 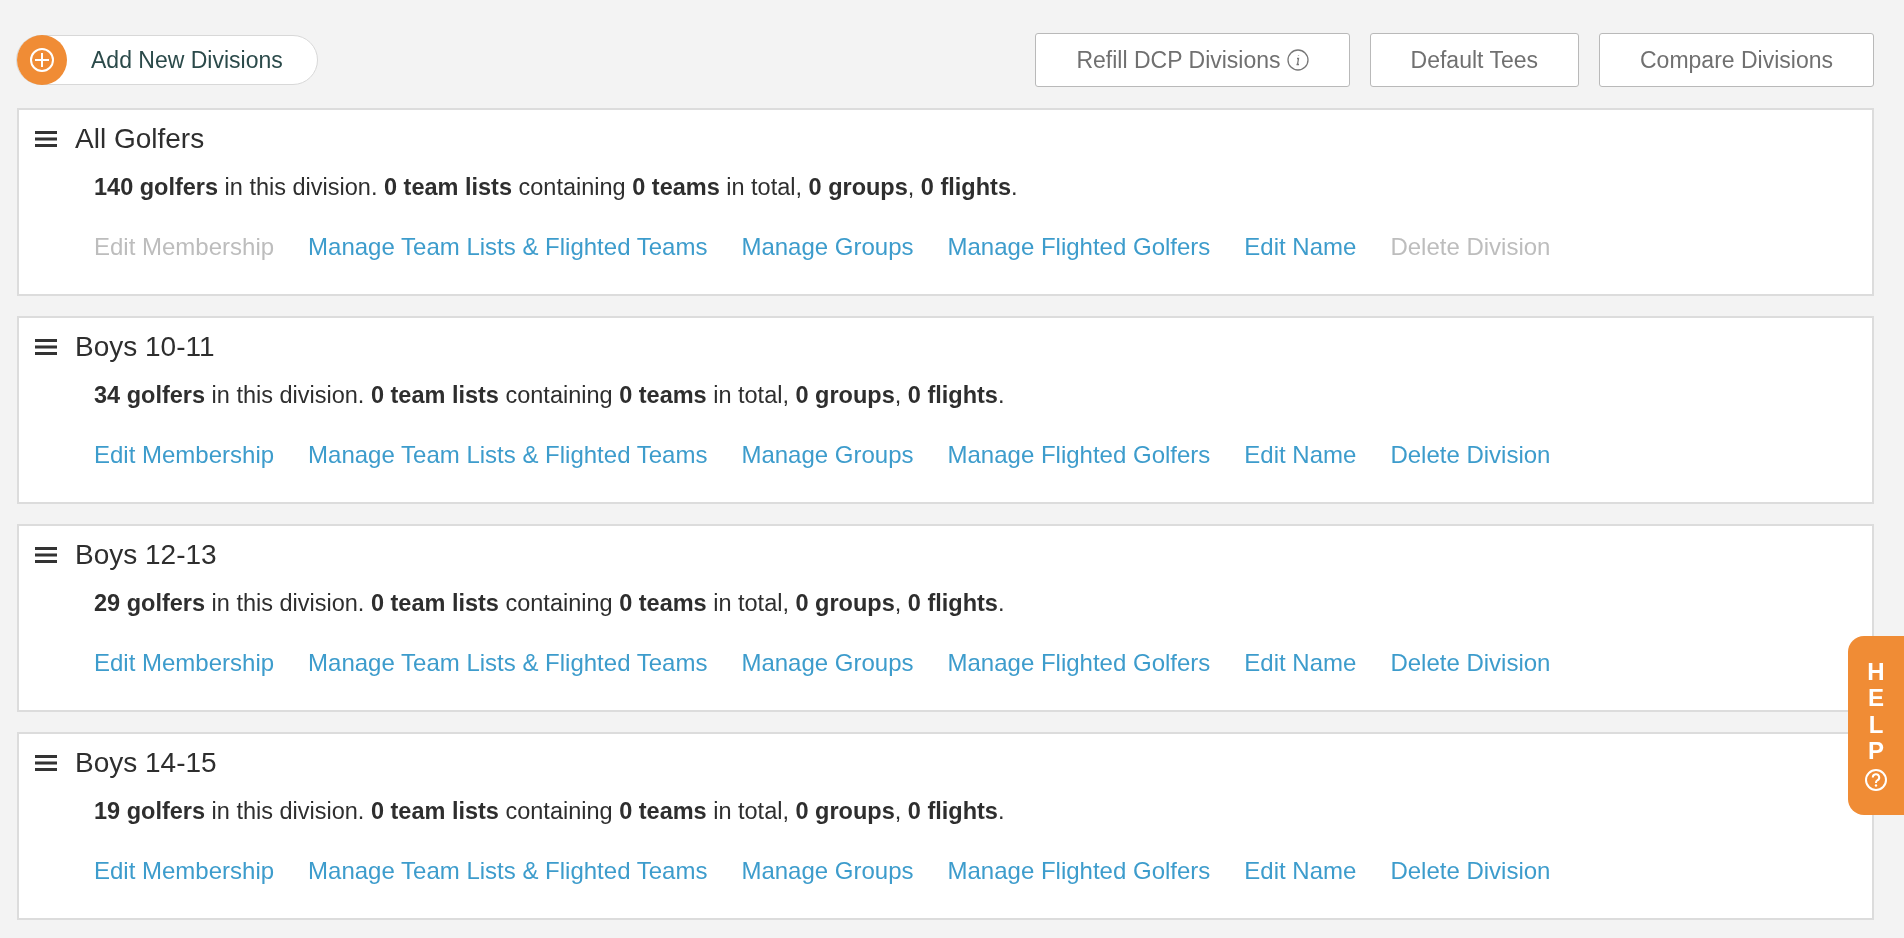 What do you see at coordinates (1192, 60) in the screenshot?
I see `toolbar-button: Refill DCP Divisions` at bounding box center [1192, 60].